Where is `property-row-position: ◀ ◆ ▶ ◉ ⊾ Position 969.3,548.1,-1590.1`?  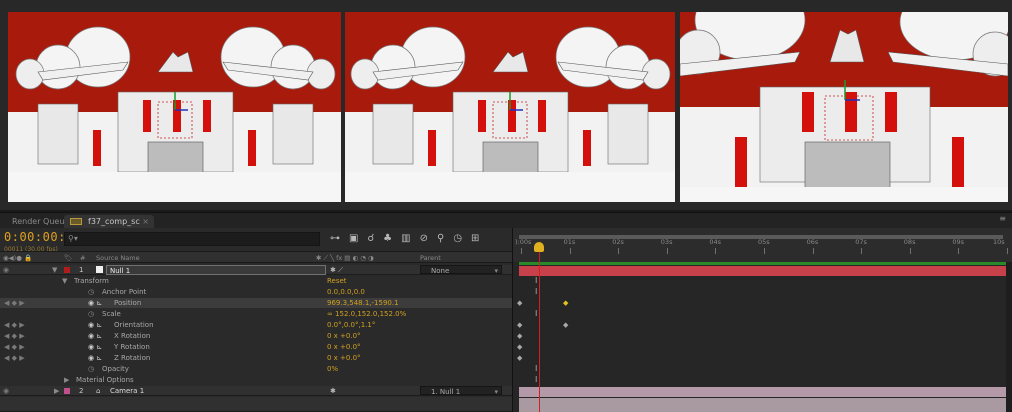
property-row-position: ◀ ◆ ▶ ◉ ⊾ Position 969.3,548.1,-1590.1 is located at coordinates (256, 303).